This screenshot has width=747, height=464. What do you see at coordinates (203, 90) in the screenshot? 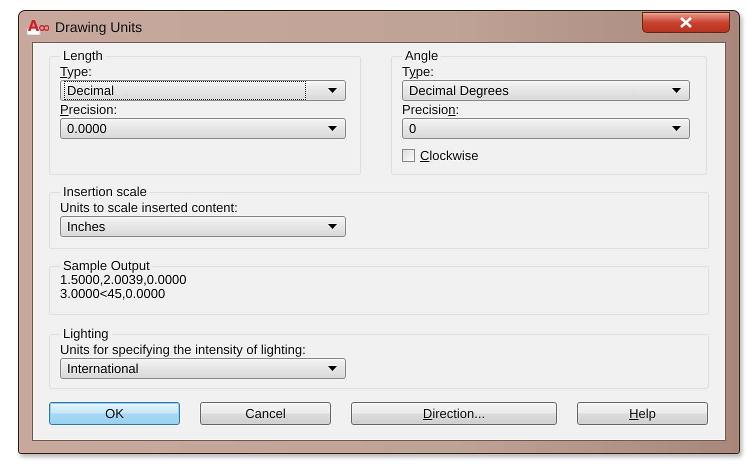
I see `dropdown: Decimal` at bounding box center [203, 90].